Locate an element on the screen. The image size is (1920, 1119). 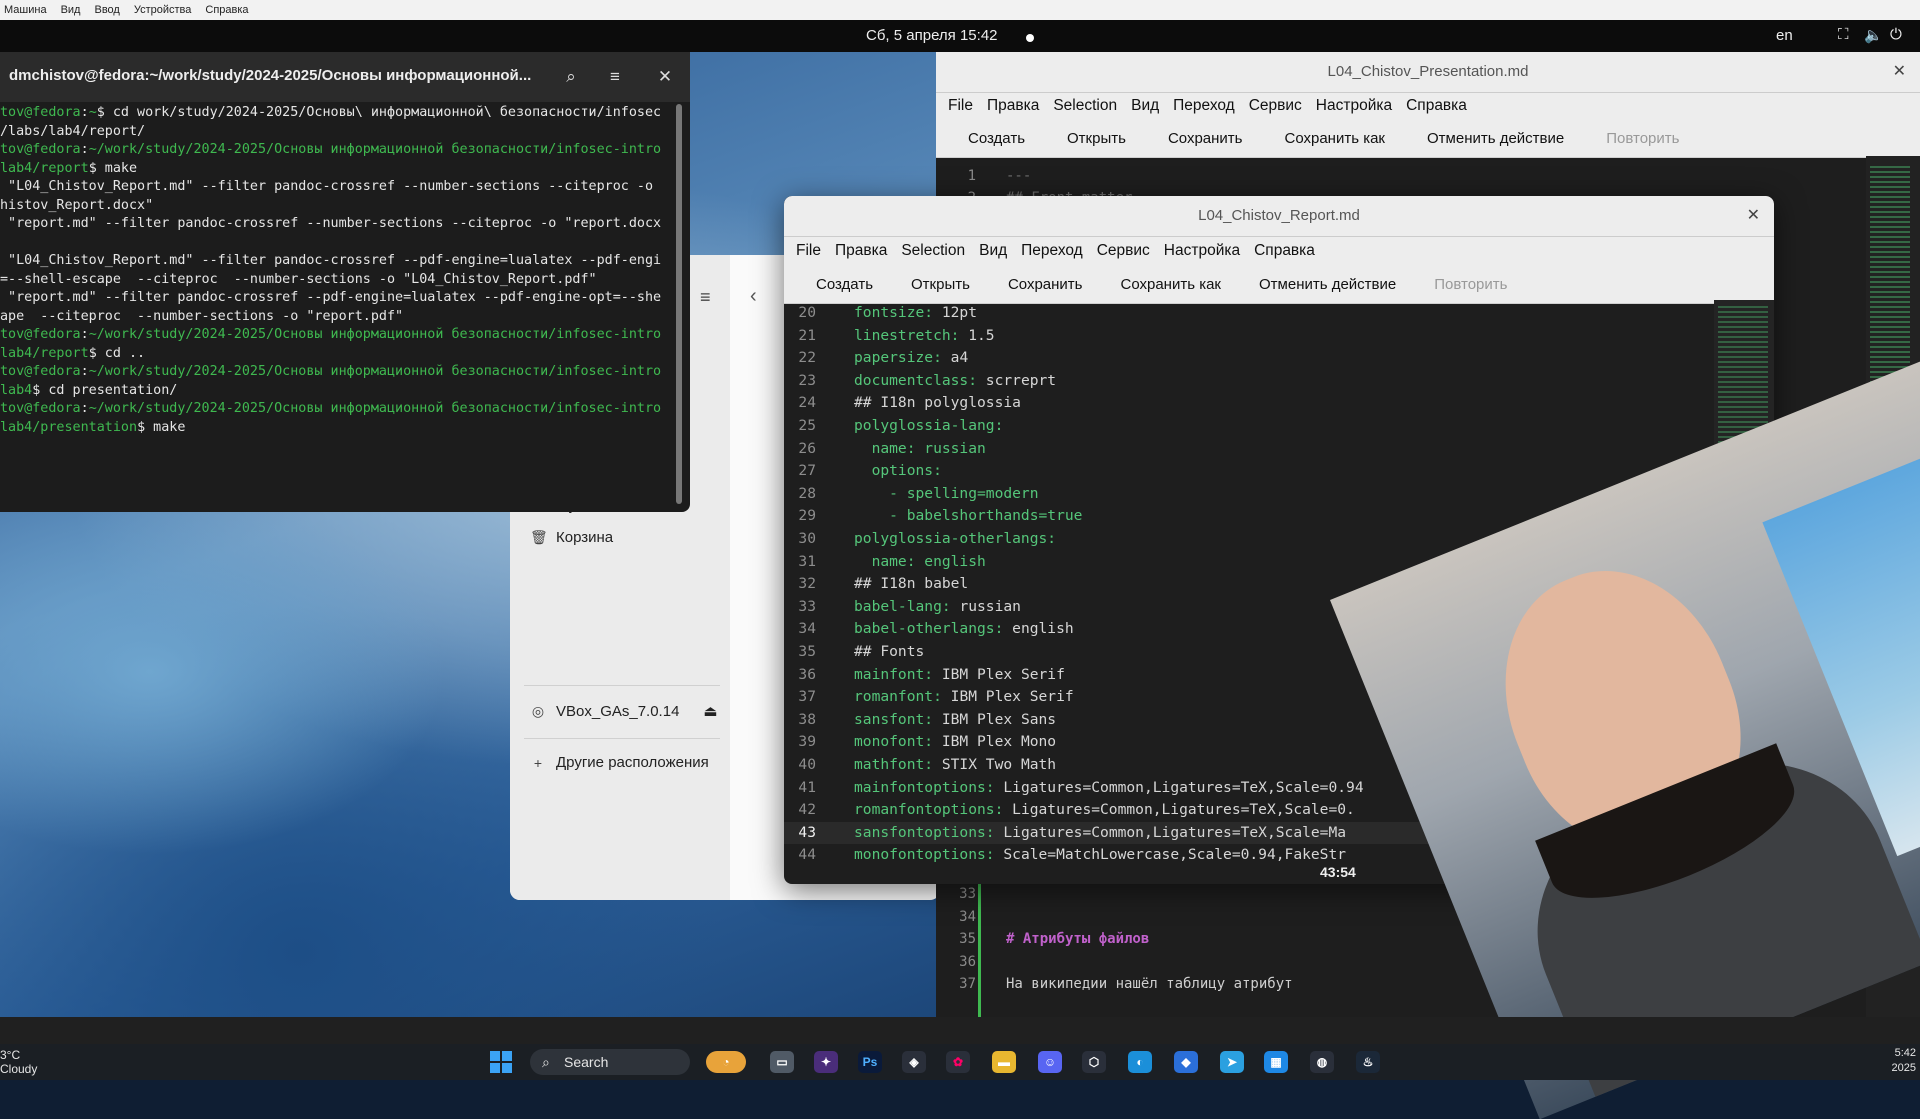
eject-icon: ⏏ is located at coordinates (710, 711).